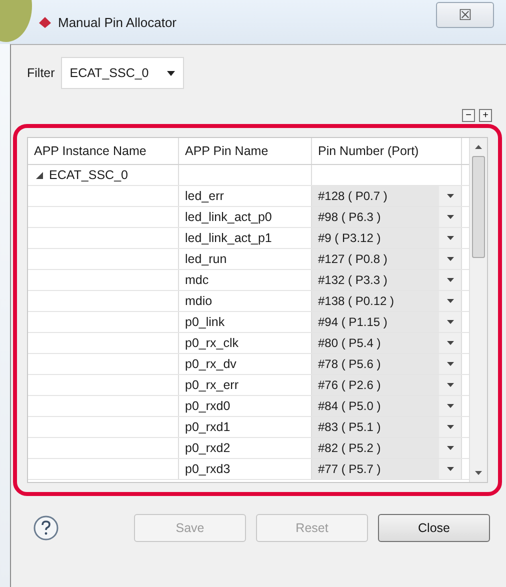 Image resolution: width=506 pixels, height=587 pixels. Describe the element at coordinates (387, 217) in the screenshot. I see `pin-number-dropdown: #98 ( P6.3 )` at that location.